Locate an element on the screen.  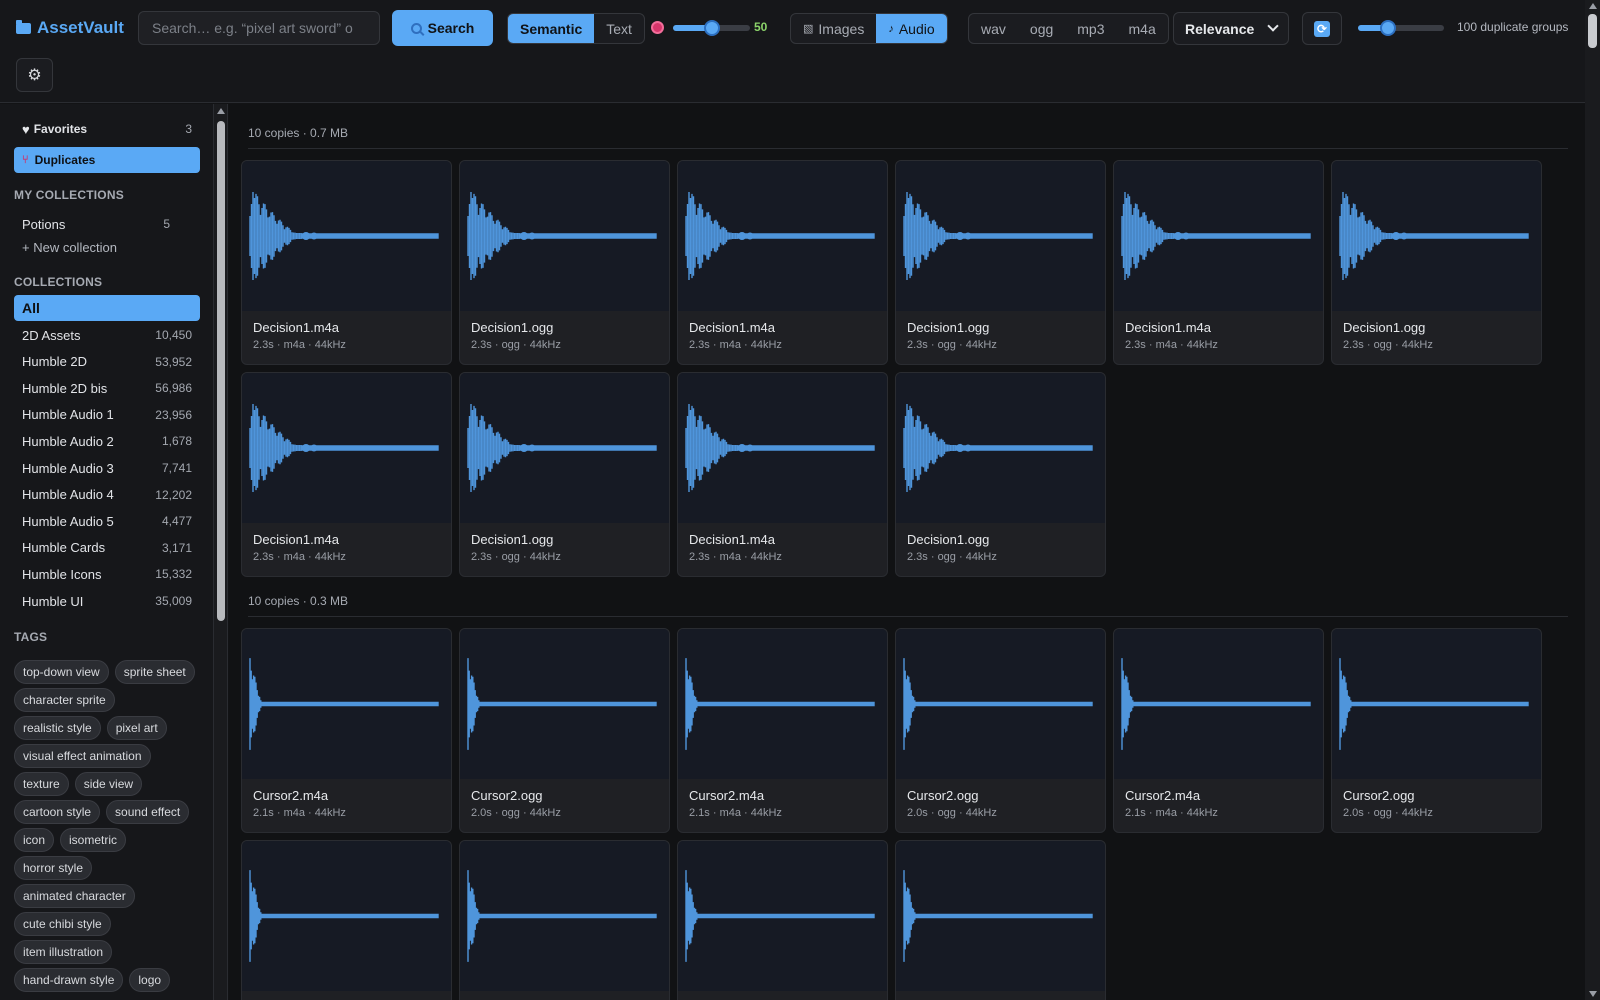
sidebar-item-favorites: ♥ Favorites 3 is located at coordinates (107, 129).